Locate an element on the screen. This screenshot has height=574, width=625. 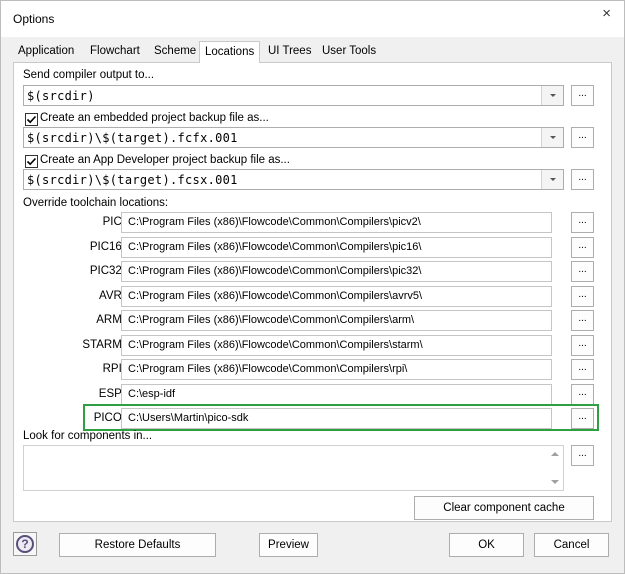
embedded-backup-value: $(srcdir)\$(target).fcfx.001 is located at coordinates (132, 138).